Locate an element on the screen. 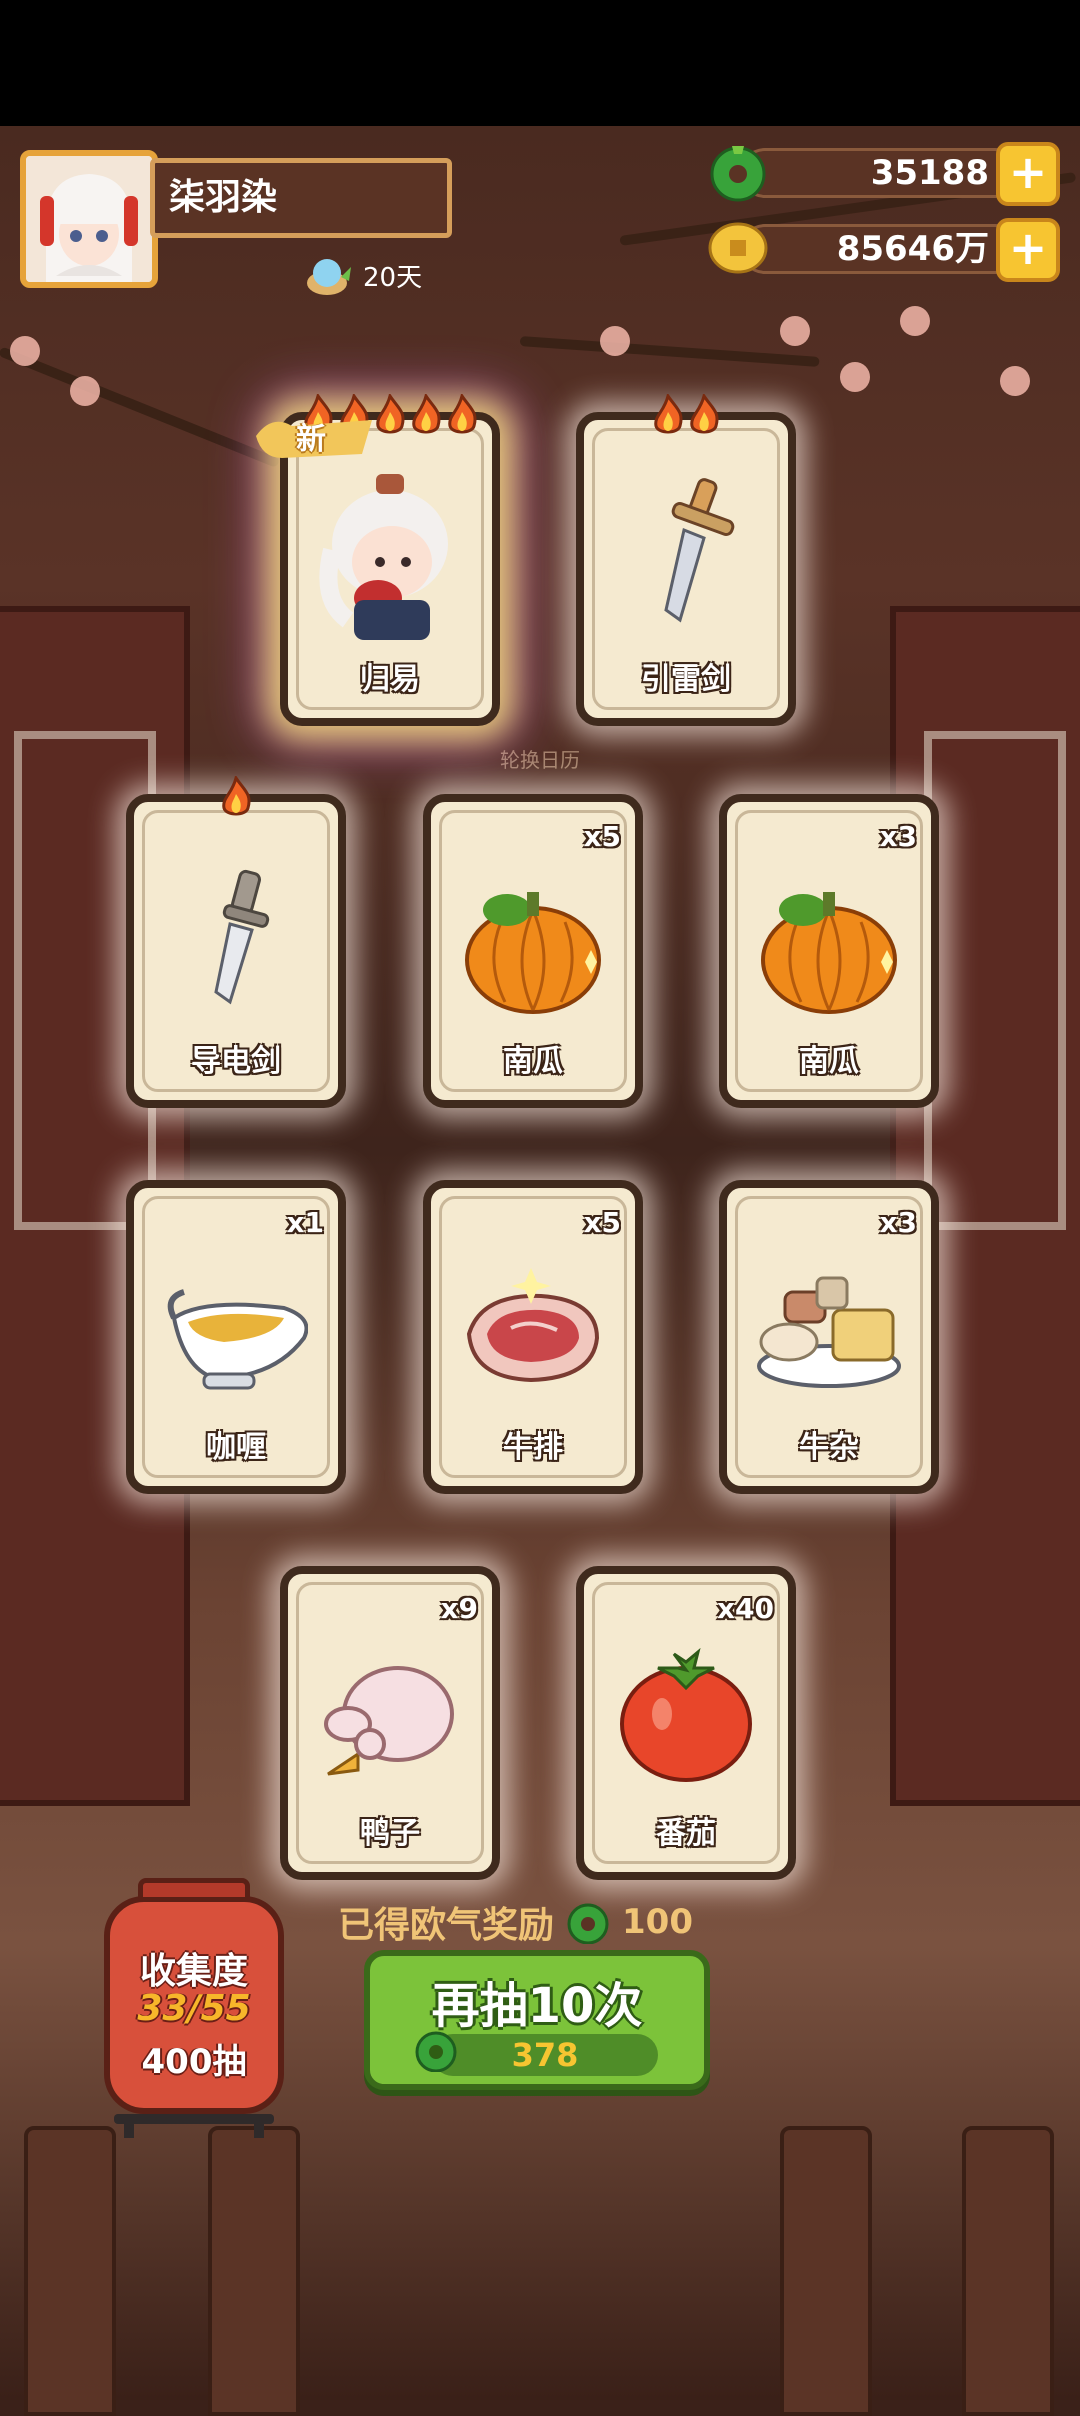 This screenshot has height=2416, width=1080. jade-amount: 35188 is located at coordinates (880, 173).